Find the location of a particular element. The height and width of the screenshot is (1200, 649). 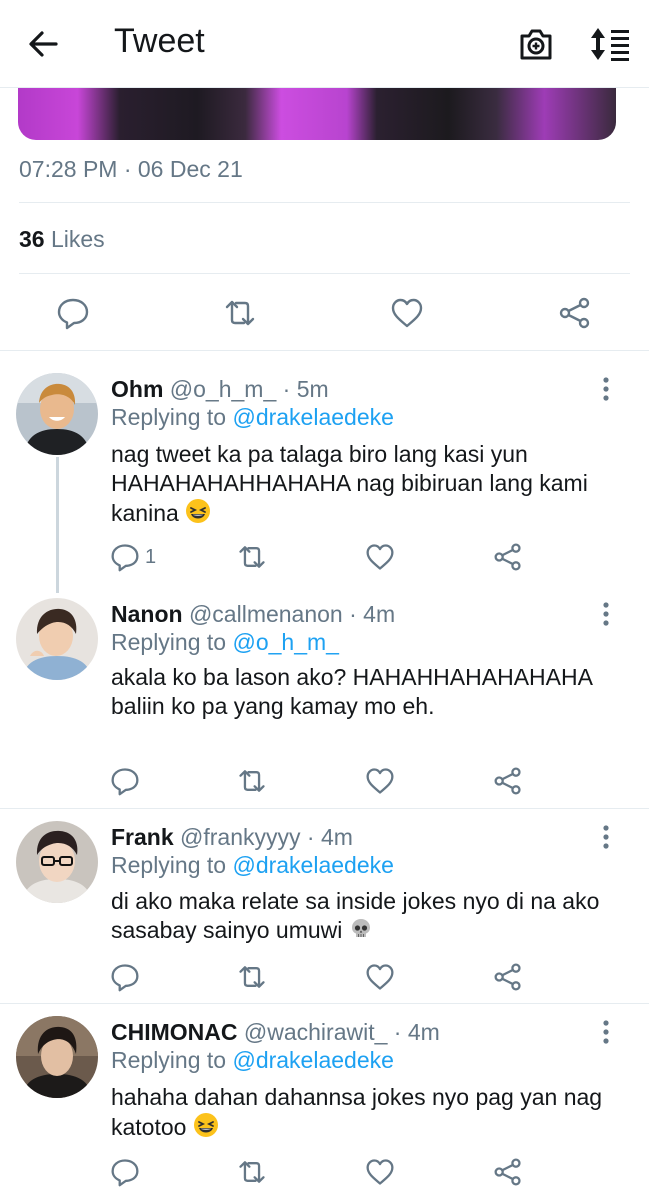

display-name: CHIMONAC is located at coordinates (174, 1032).